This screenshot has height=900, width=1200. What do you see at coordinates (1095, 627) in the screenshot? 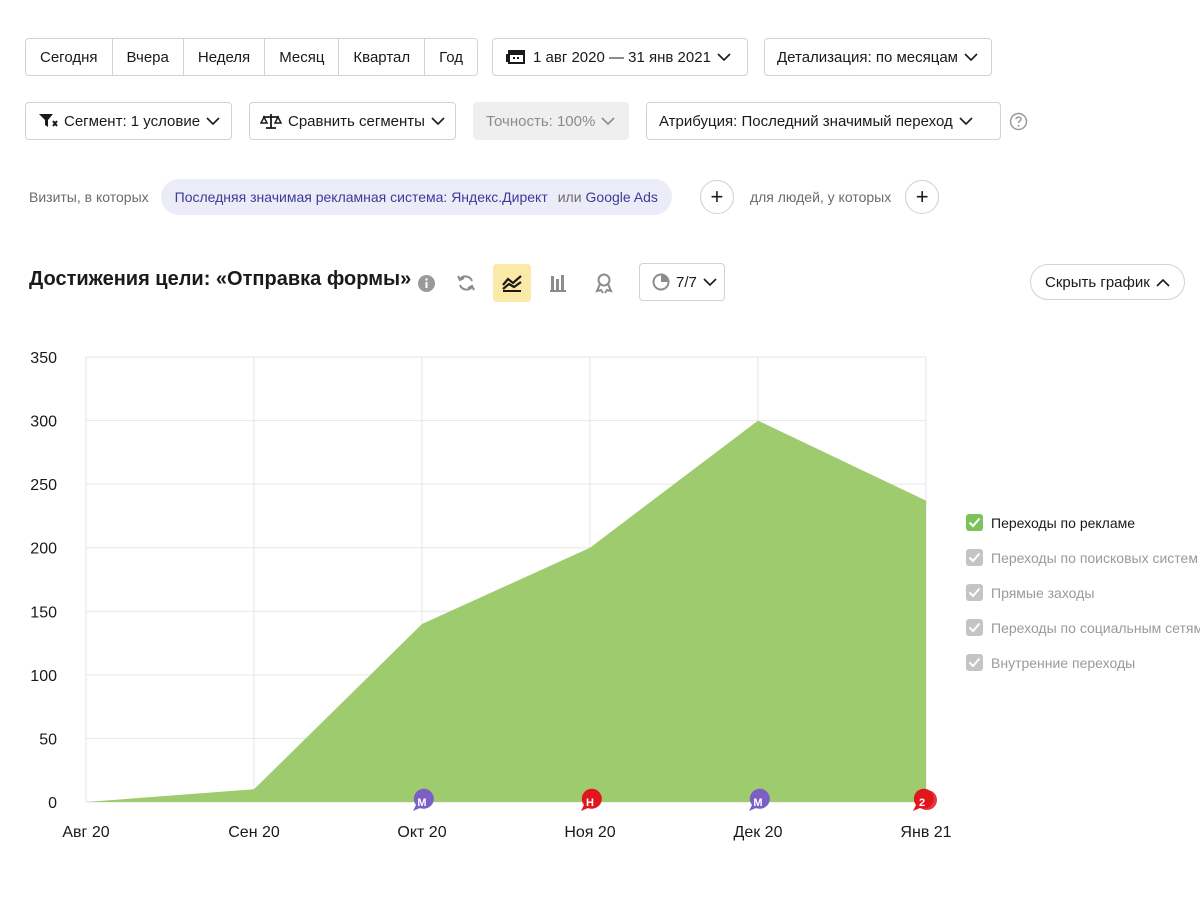
I see `legend-label: Переходы по социальным сетям` at bounding box center [1095, 627].